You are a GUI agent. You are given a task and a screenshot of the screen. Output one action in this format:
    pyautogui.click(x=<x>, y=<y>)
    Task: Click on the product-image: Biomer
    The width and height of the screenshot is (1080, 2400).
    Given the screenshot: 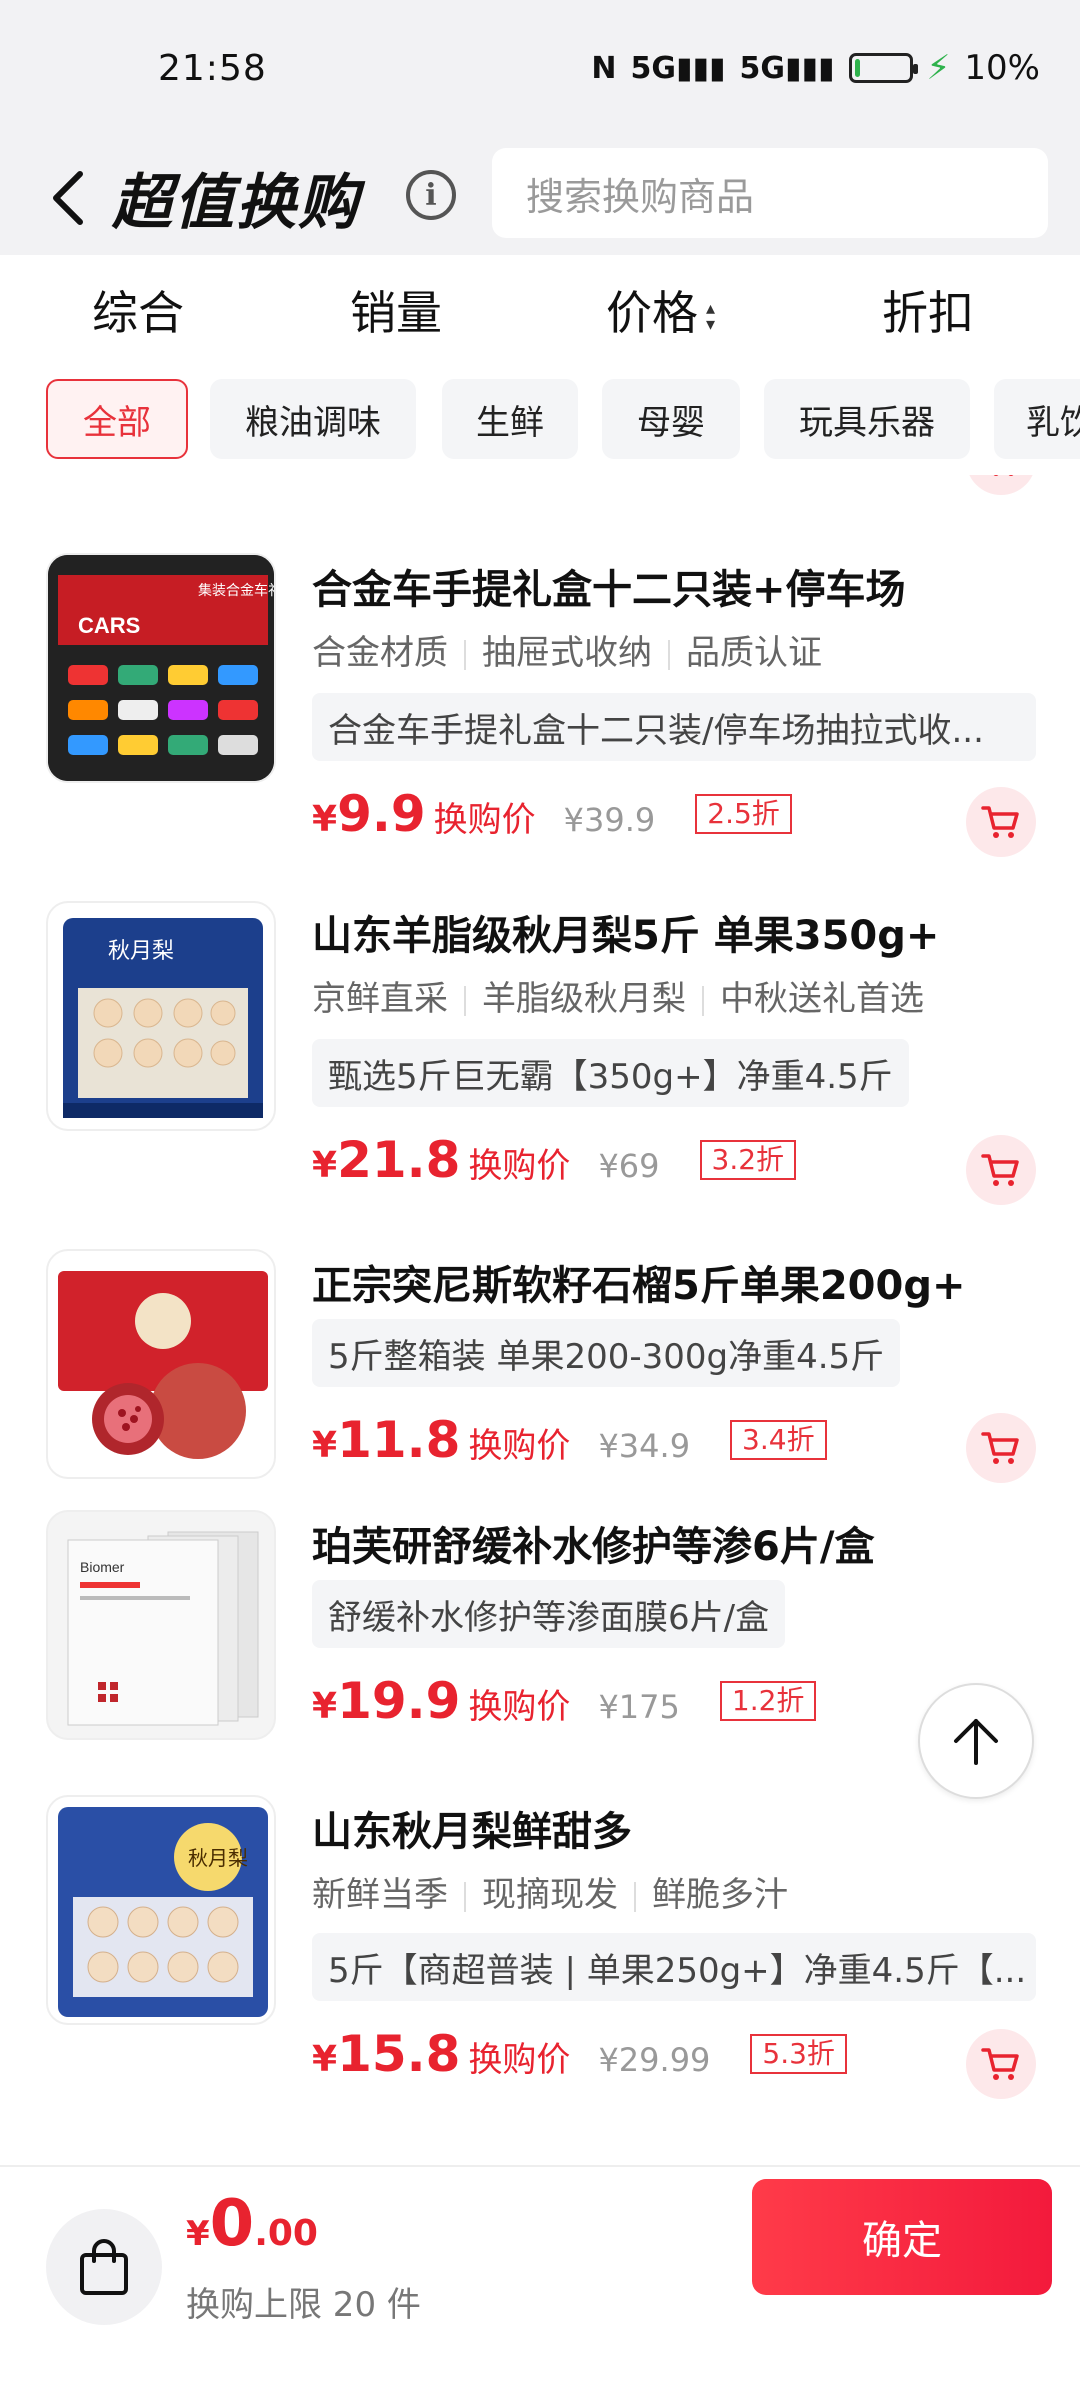 What is the action you would take?
    pyautogui.click(x=161, y=1625)
    